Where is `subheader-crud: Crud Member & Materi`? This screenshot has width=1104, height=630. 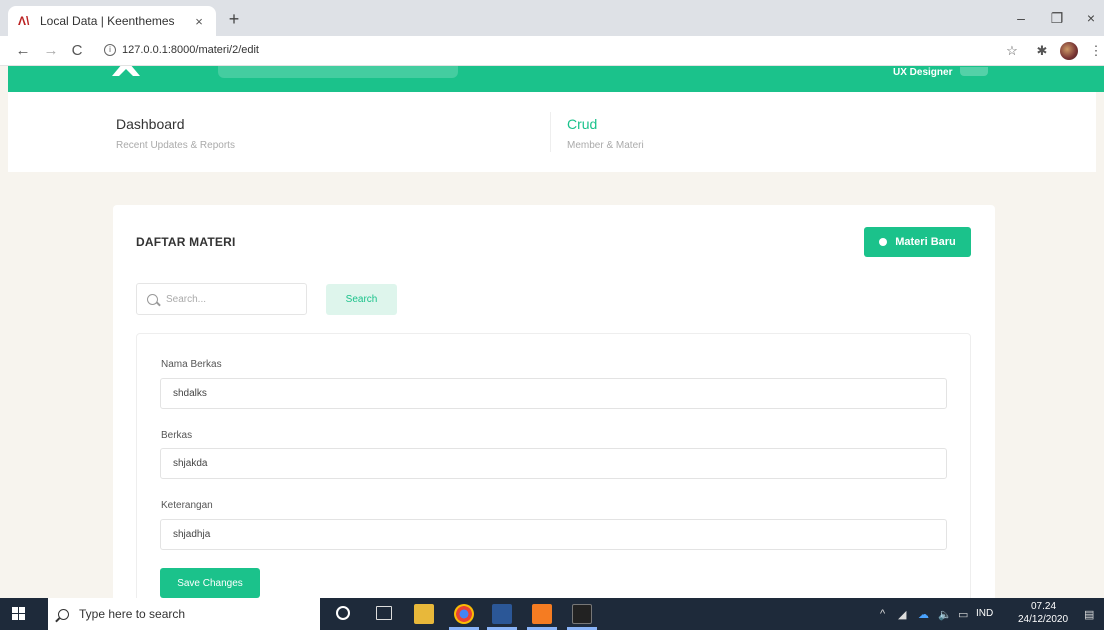
subheader-crud: Crud Member & Materi is located at coordinates (605, 133).